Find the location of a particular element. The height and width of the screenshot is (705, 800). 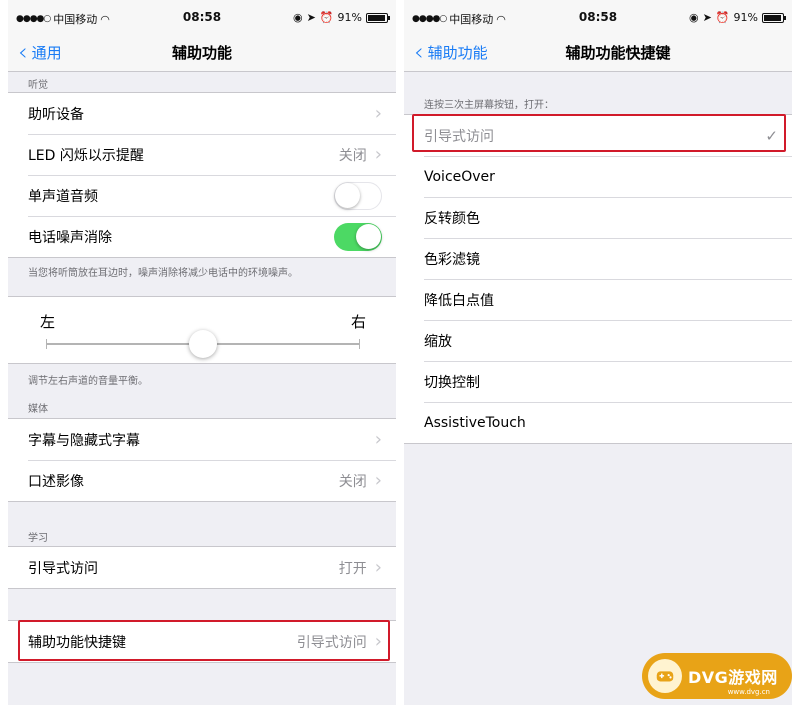

row-value: 引导式访问 is located at coordinates (331, 642).